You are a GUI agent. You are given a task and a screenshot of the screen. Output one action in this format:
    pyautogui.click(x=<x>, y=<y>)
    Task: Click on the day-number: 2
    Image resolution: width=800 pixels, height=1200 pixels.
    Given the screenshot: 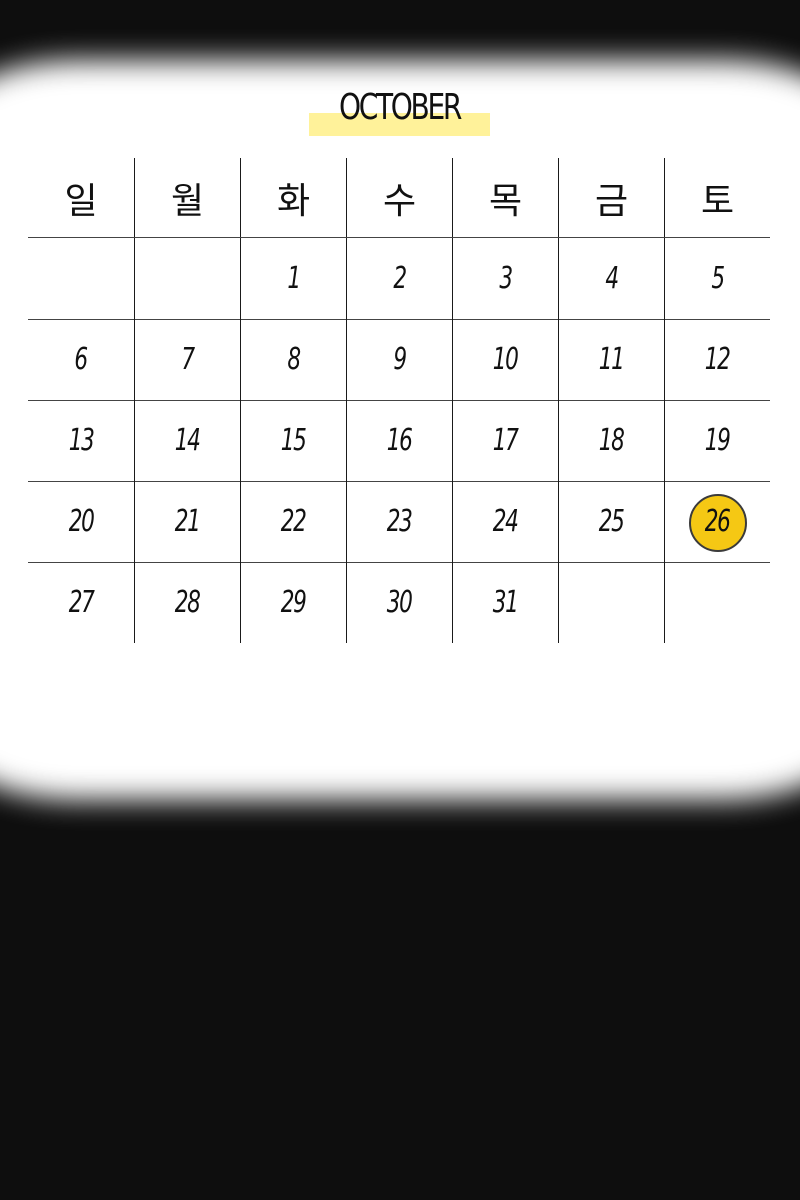 What is the action you would take?
    pyautogui.click(x=400, y=278)
    